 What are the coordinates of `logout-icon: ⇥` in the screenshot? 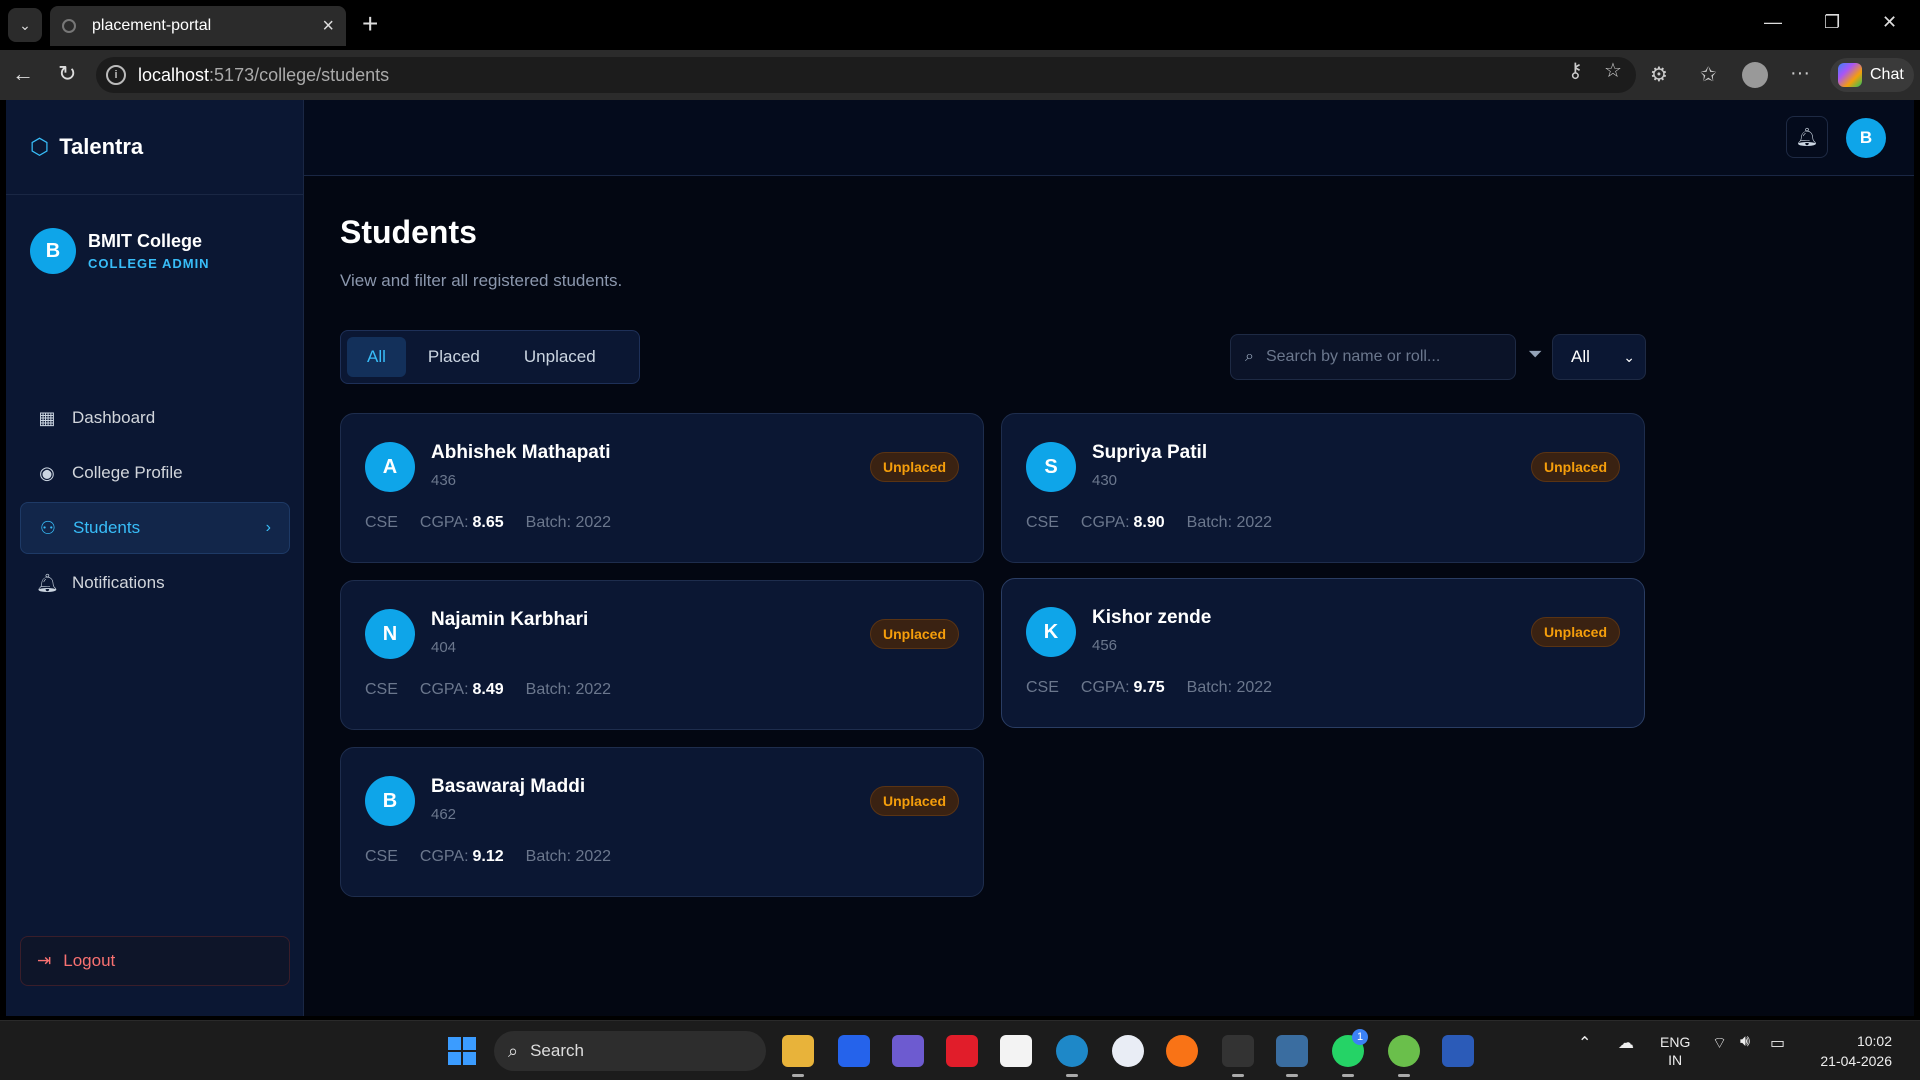 It's located at (44, 960).